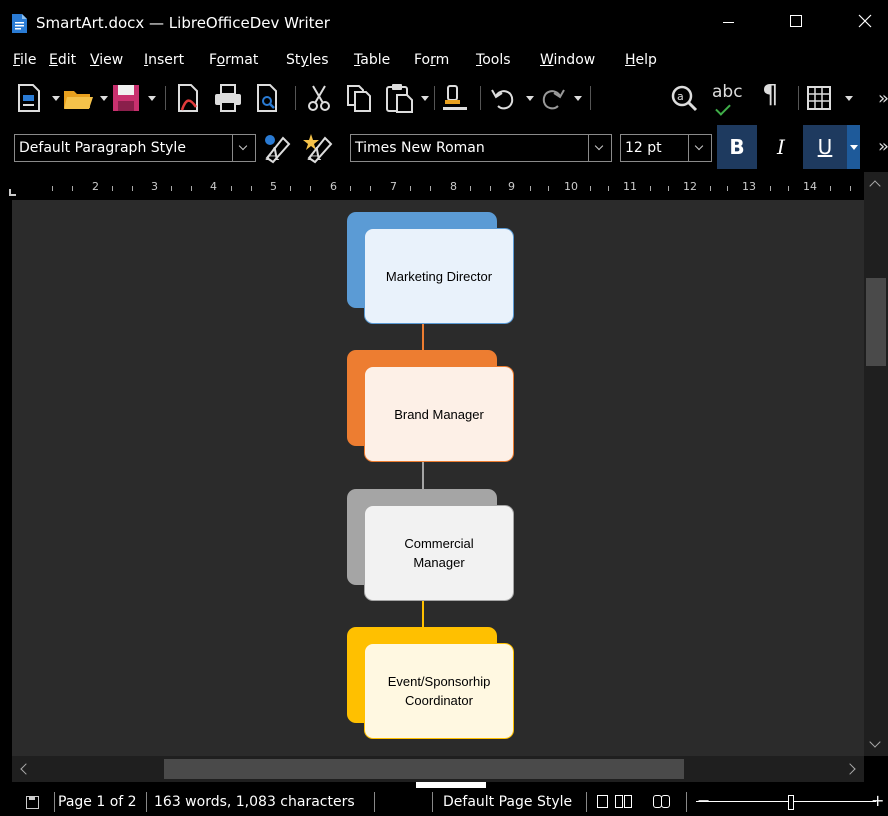 This screenshot has height=816, width=888. What do you see at coordinates (641, 60) in the screenshot?
I see `menu-help: Help` at bounding box center [641, 60].